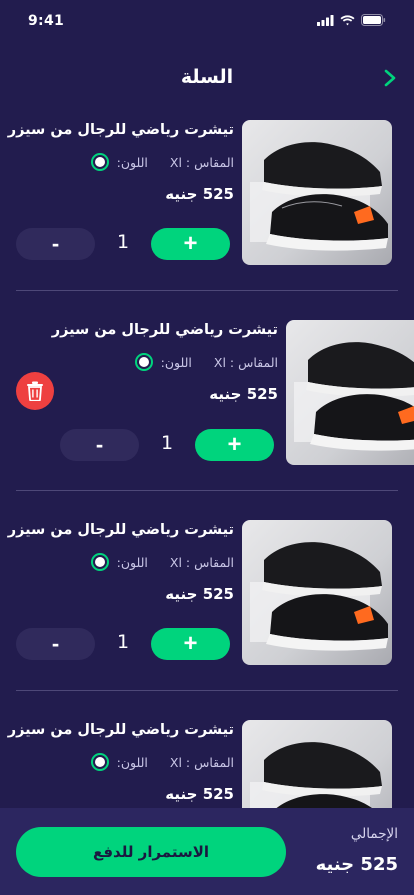 The image size is (414, 895). What do you see at coordinates (325, 20) in the screenshot?
I see `signal-icon` at bounding box center [325, 20].